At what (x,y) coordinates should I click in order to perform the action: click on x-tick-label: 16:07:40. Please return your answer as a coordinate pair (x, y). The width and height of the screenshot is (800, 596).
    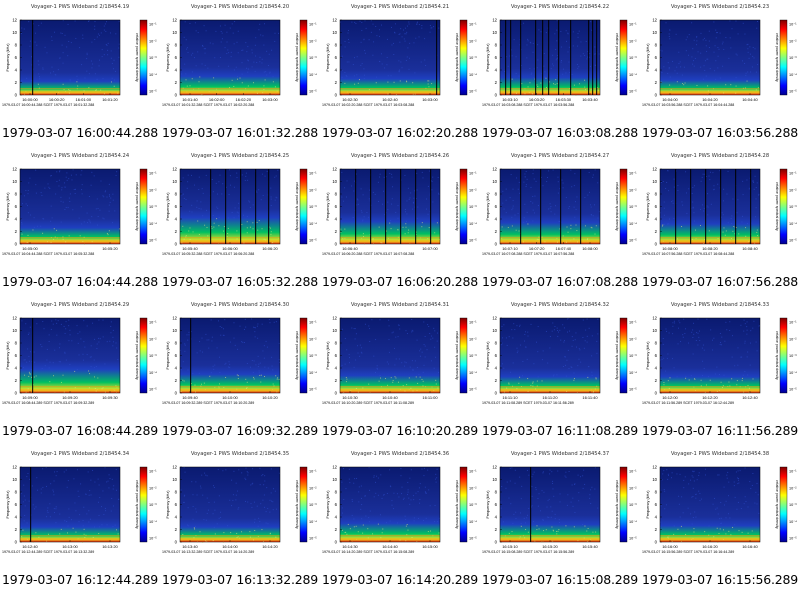
    Looking at the image, I should click on (564, 248).